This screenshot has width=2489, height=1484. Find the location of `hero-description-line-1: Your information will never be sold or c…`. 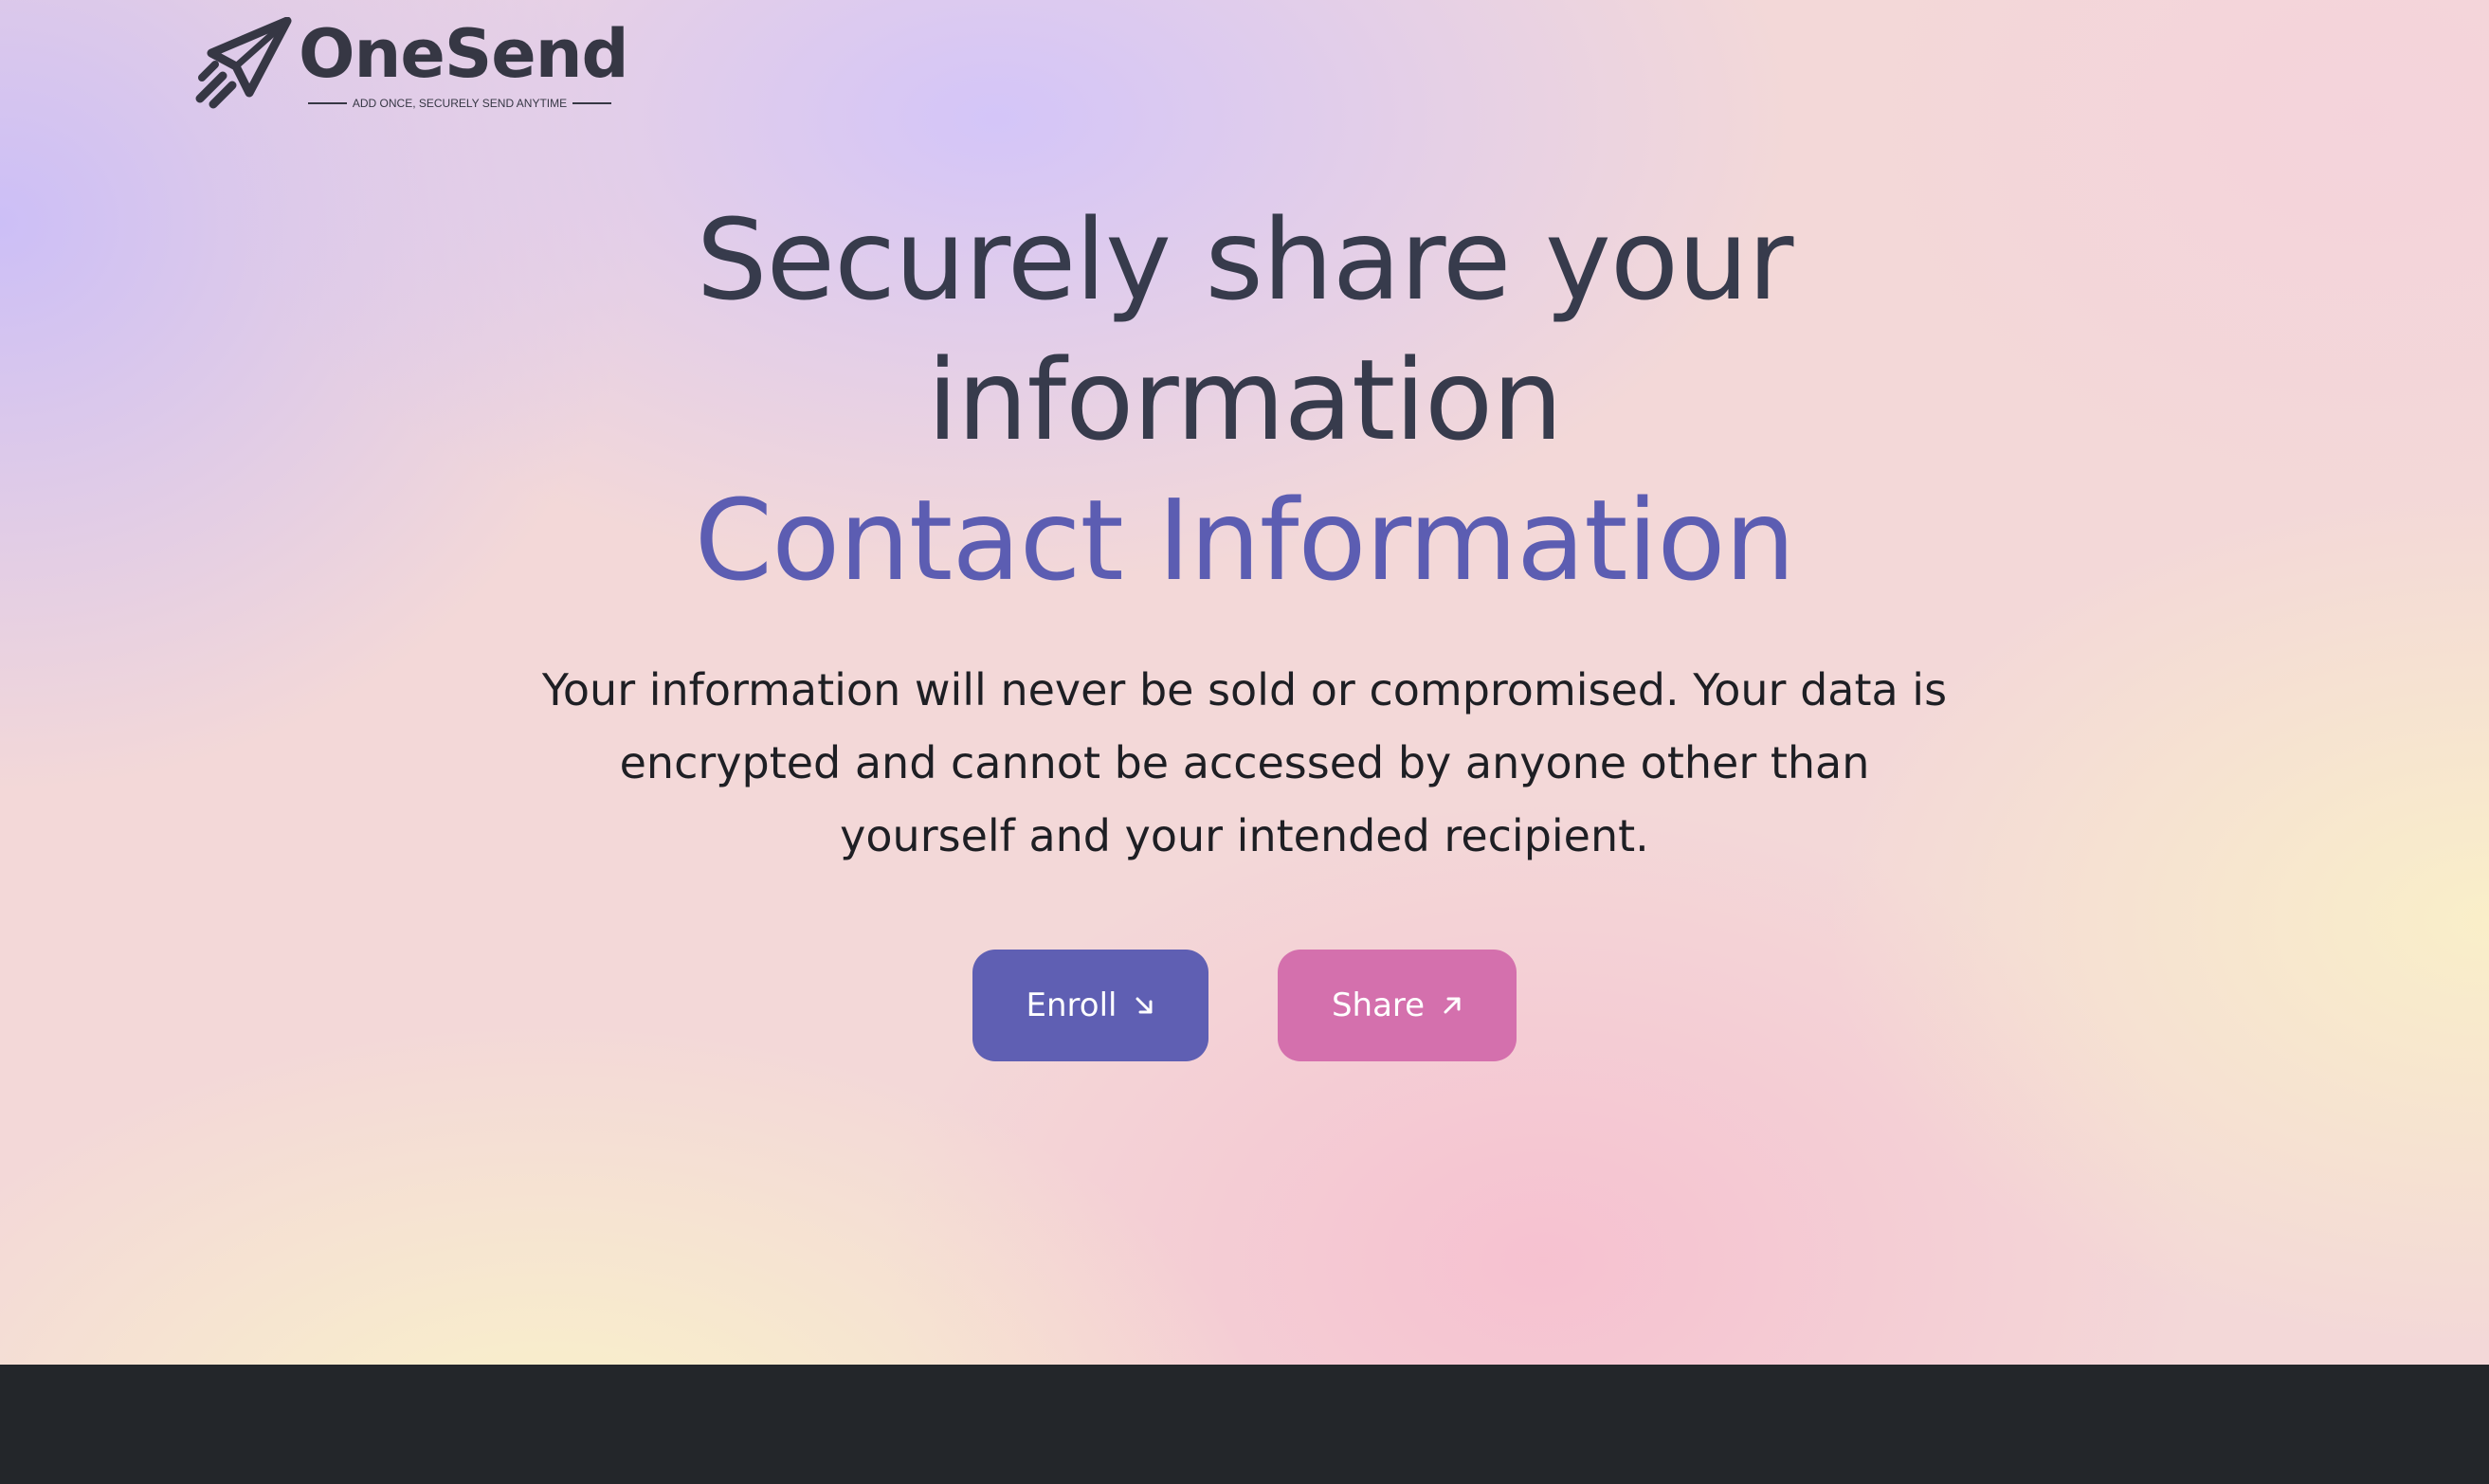

hero-description-line-1: Your information will never be sold or c… is located at coordinates (1244, 689).